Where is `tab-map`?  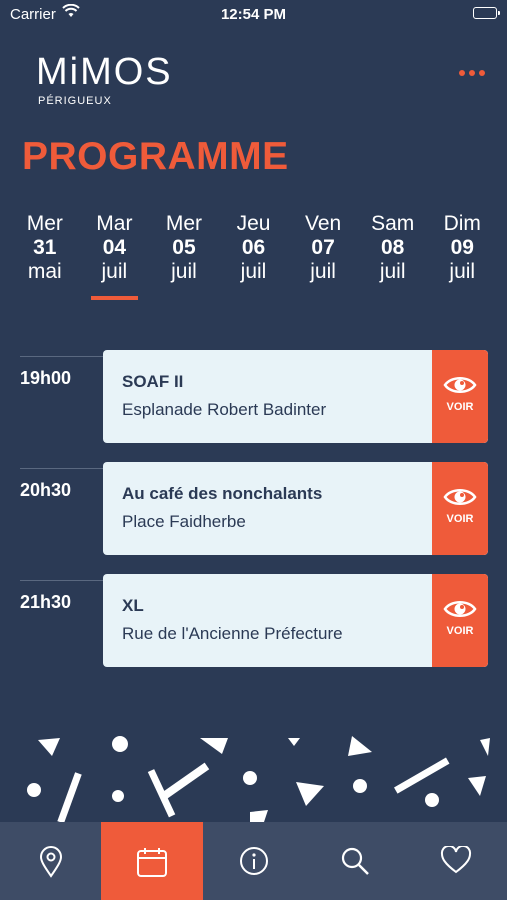
tab-map is located at coordinates (50, 861).